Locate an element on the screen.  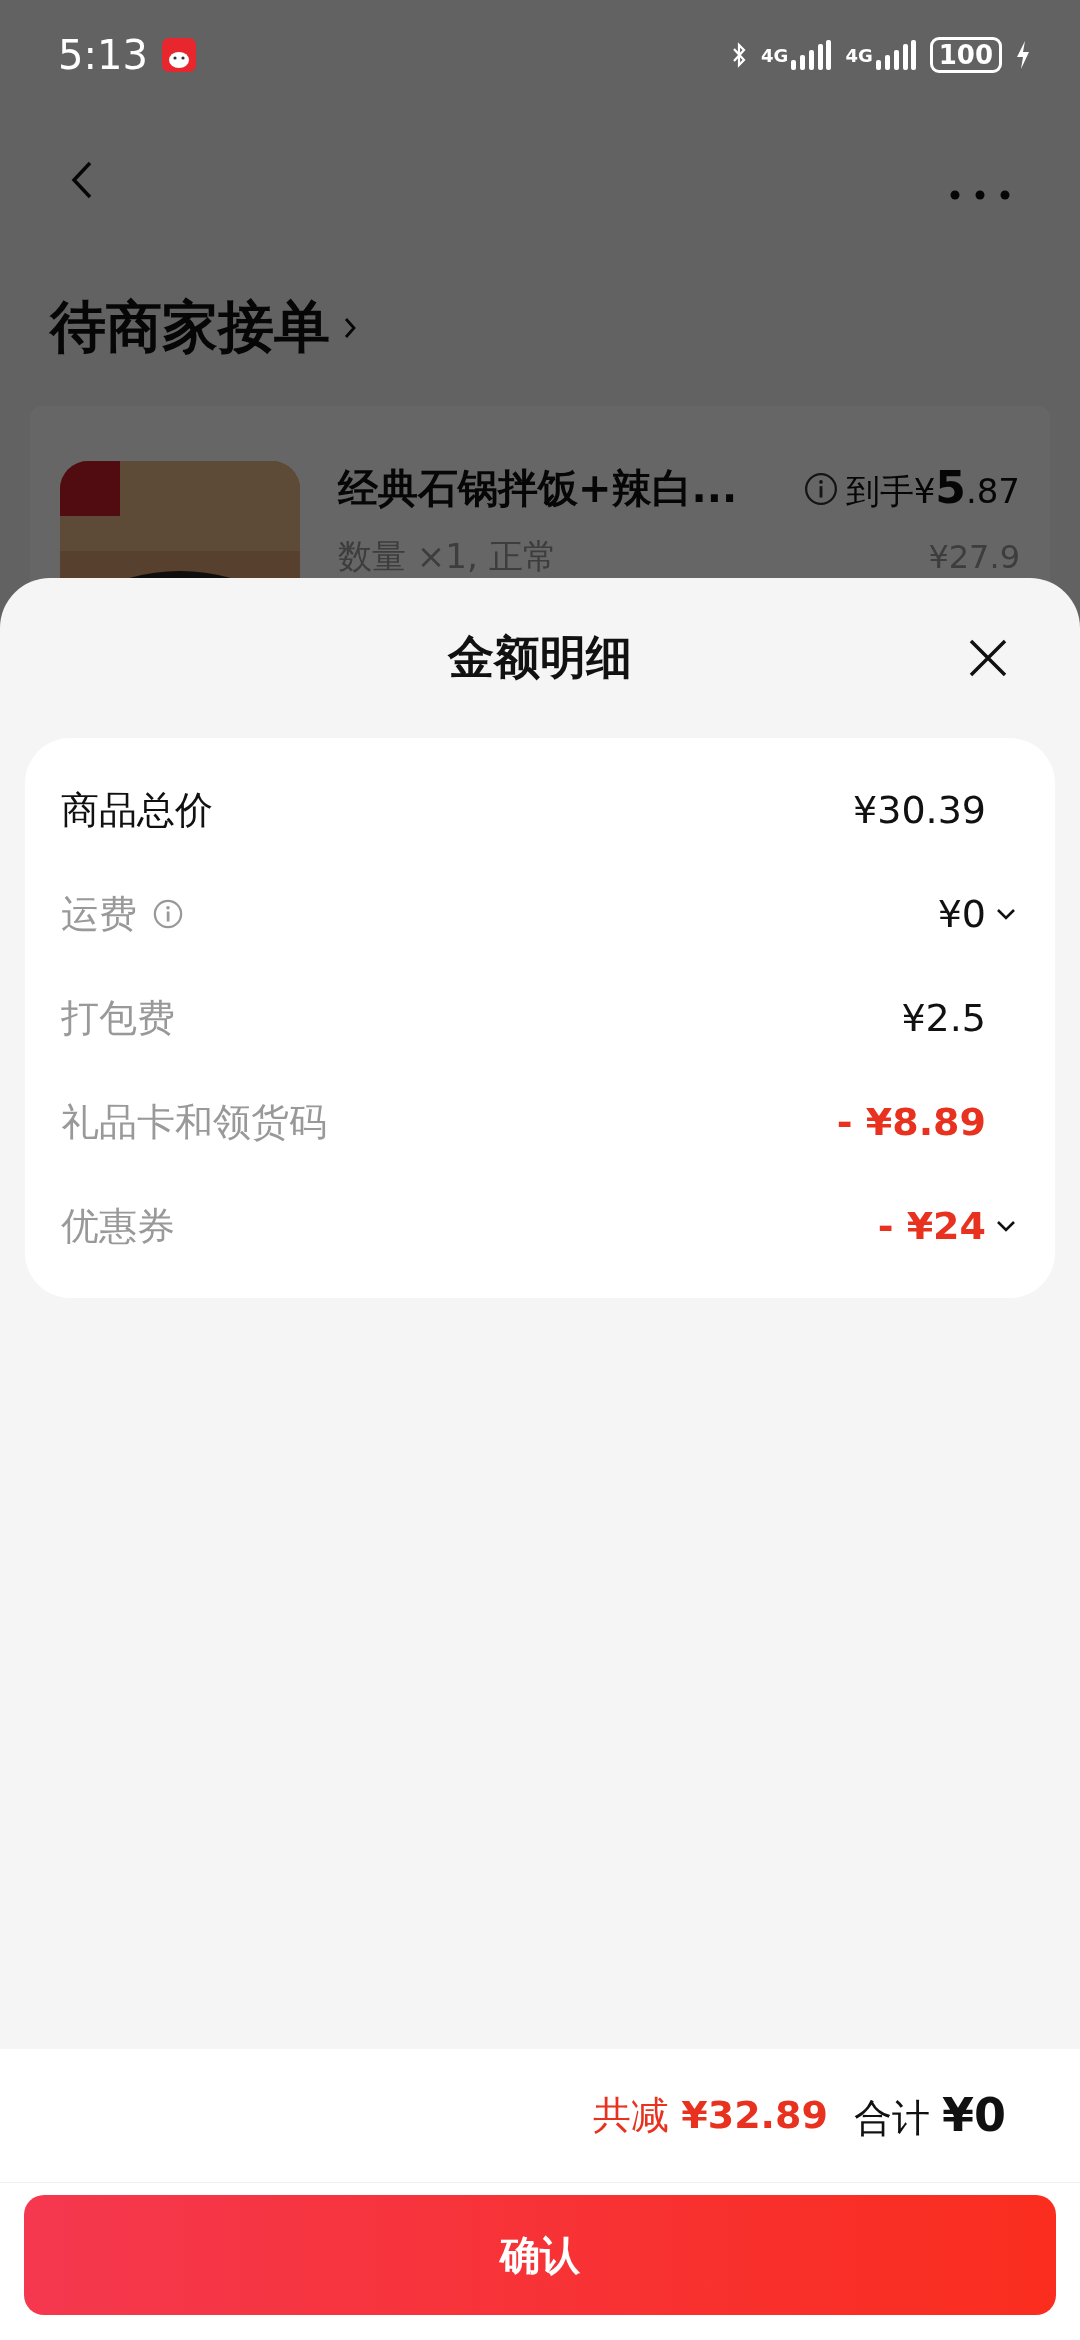
bluetooth-icon is located at coordinates (739, 55).